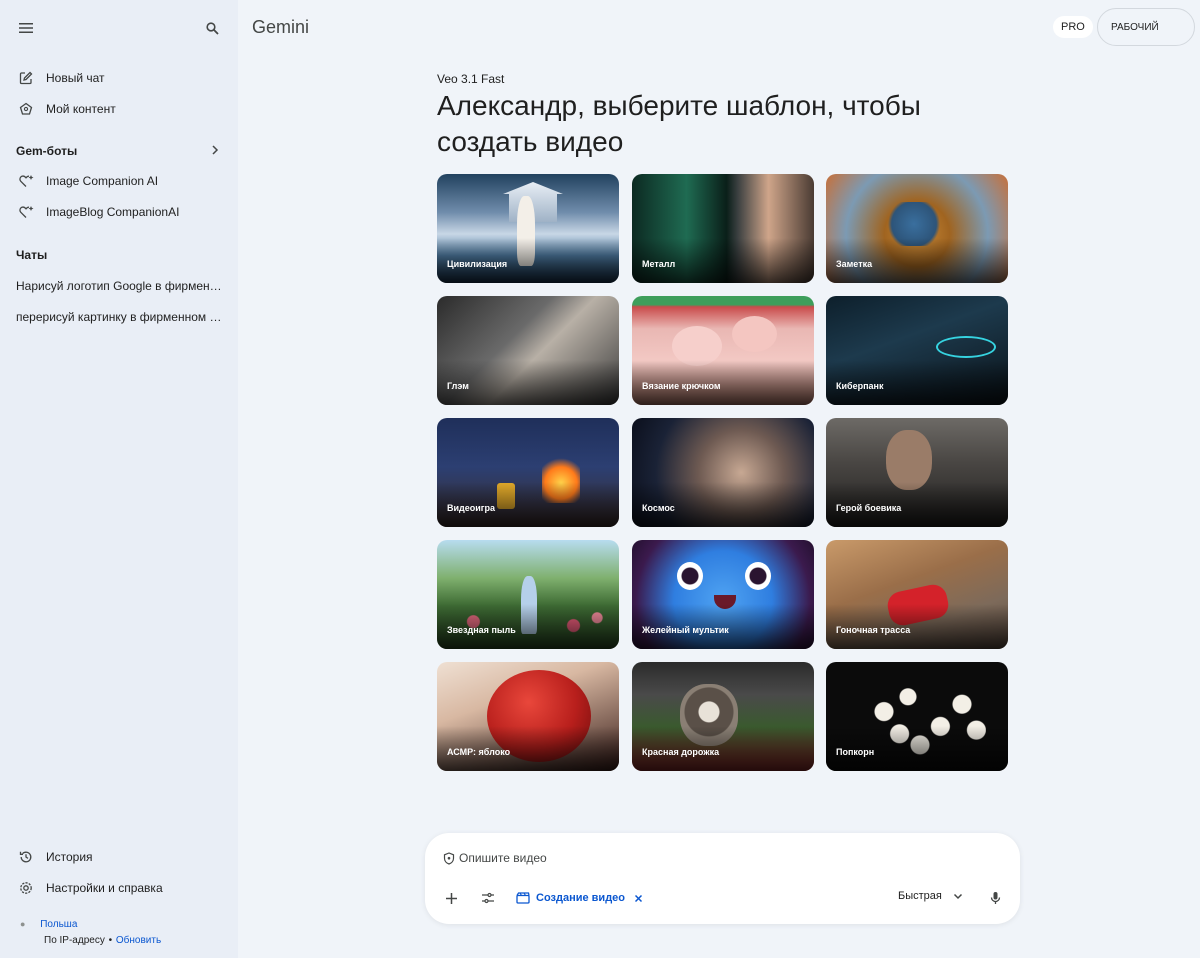 This screenshot has width=1200, height=958. Describe the element at coordinates (32, 255) in the screenshot. I see `chats-section-title: Чаты` at that location.